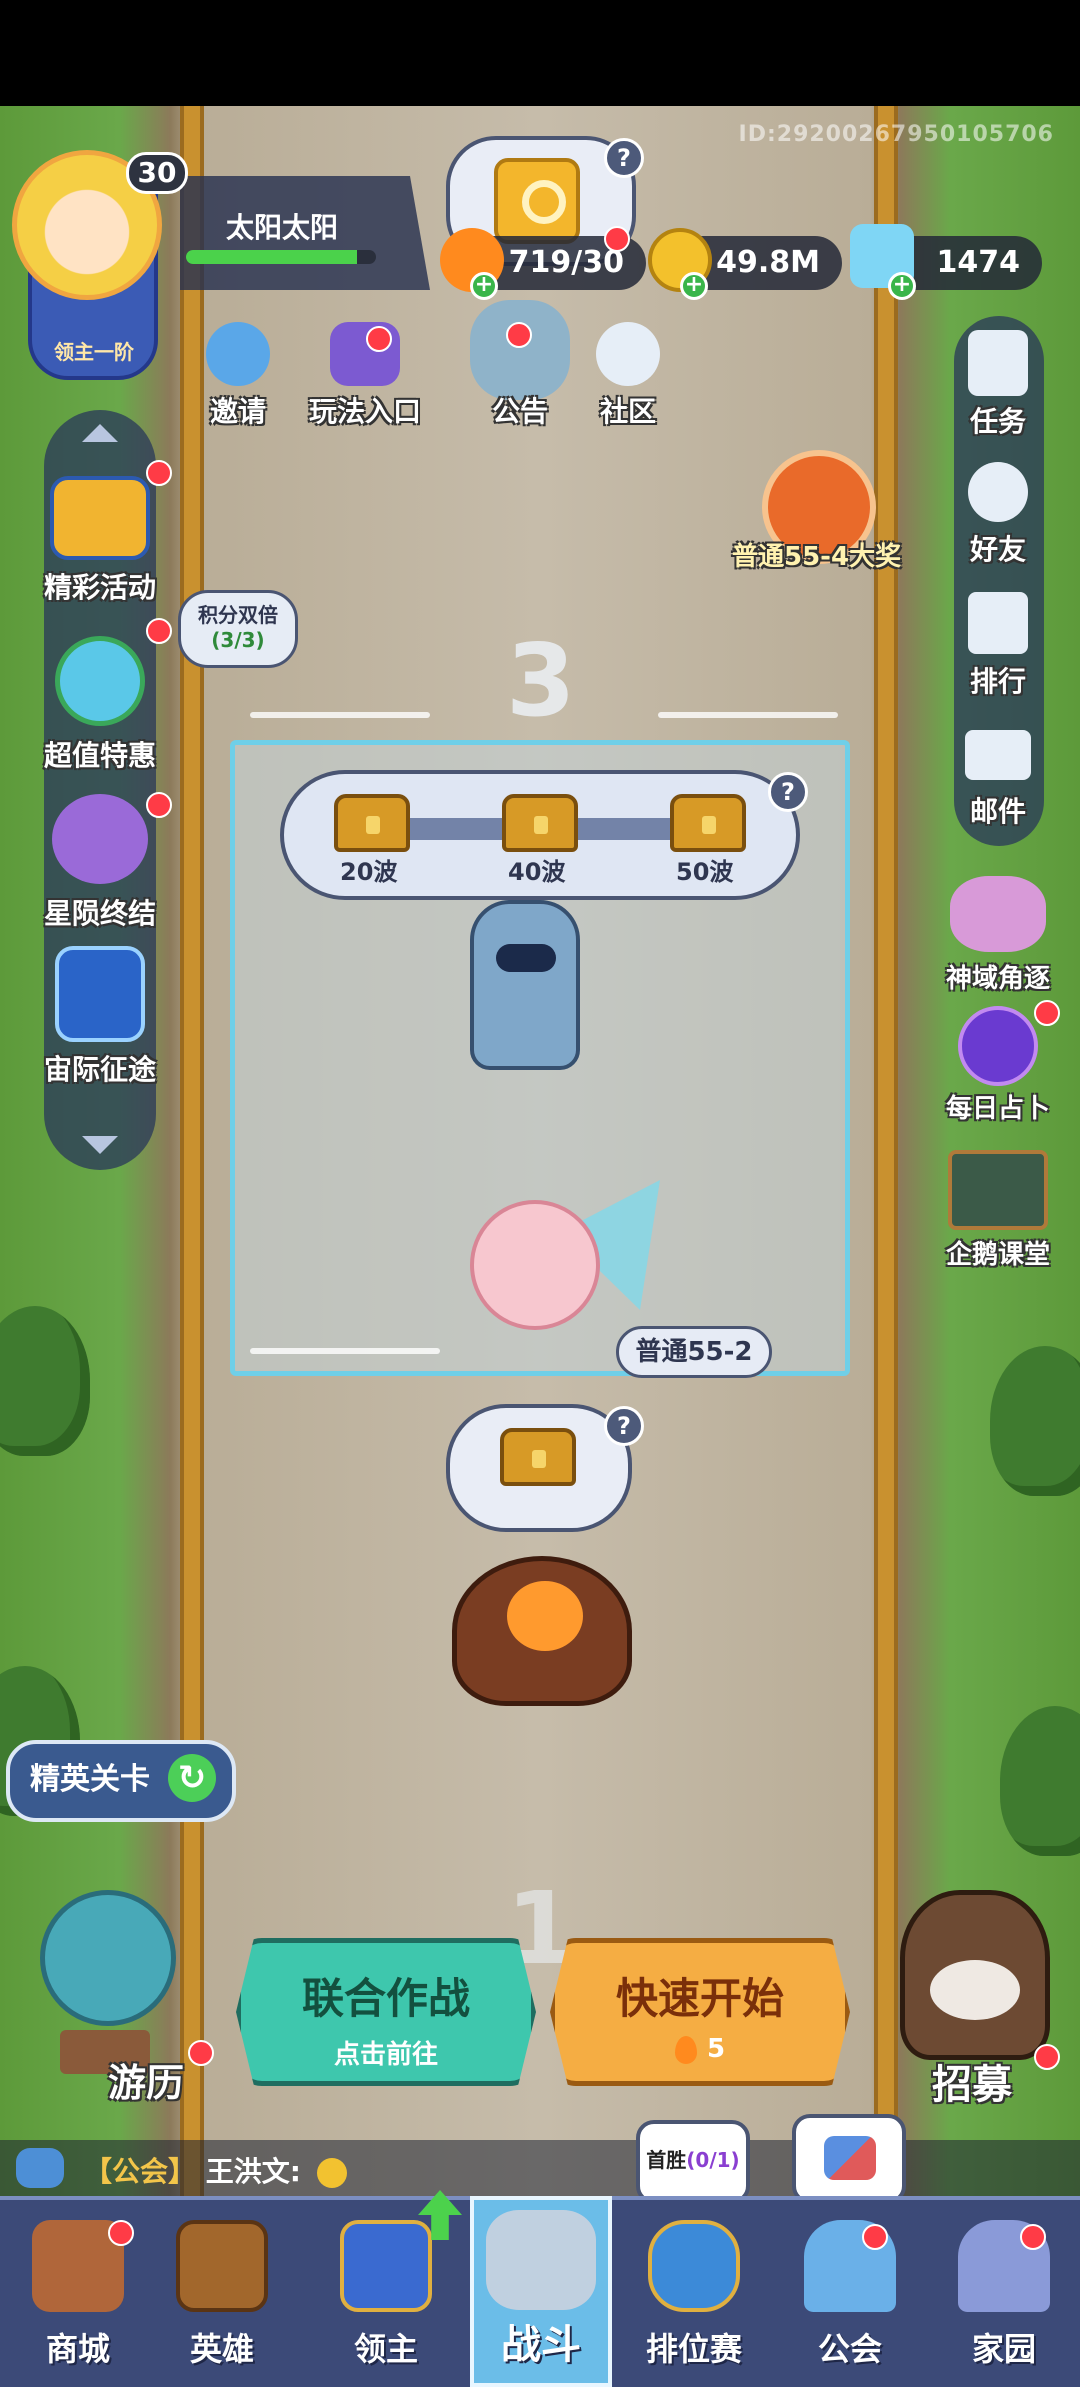 The image size is (1080, 2387). What do you see at coordinates (238, 629) in the screenshot?
I see `double-points-badge: 积分双倍 (3/3)` at bounding box center [238, 629].